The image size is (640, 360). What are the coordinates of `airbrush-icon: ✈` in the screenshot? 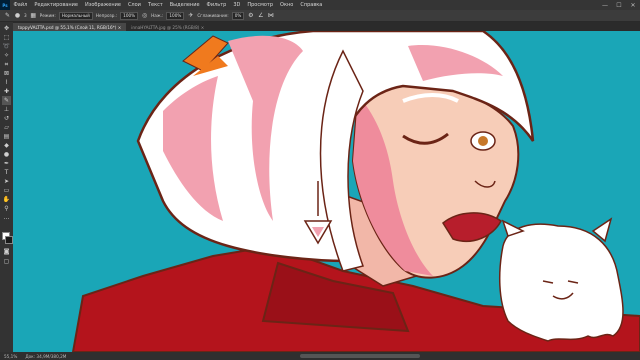 It's located at (190, 15).